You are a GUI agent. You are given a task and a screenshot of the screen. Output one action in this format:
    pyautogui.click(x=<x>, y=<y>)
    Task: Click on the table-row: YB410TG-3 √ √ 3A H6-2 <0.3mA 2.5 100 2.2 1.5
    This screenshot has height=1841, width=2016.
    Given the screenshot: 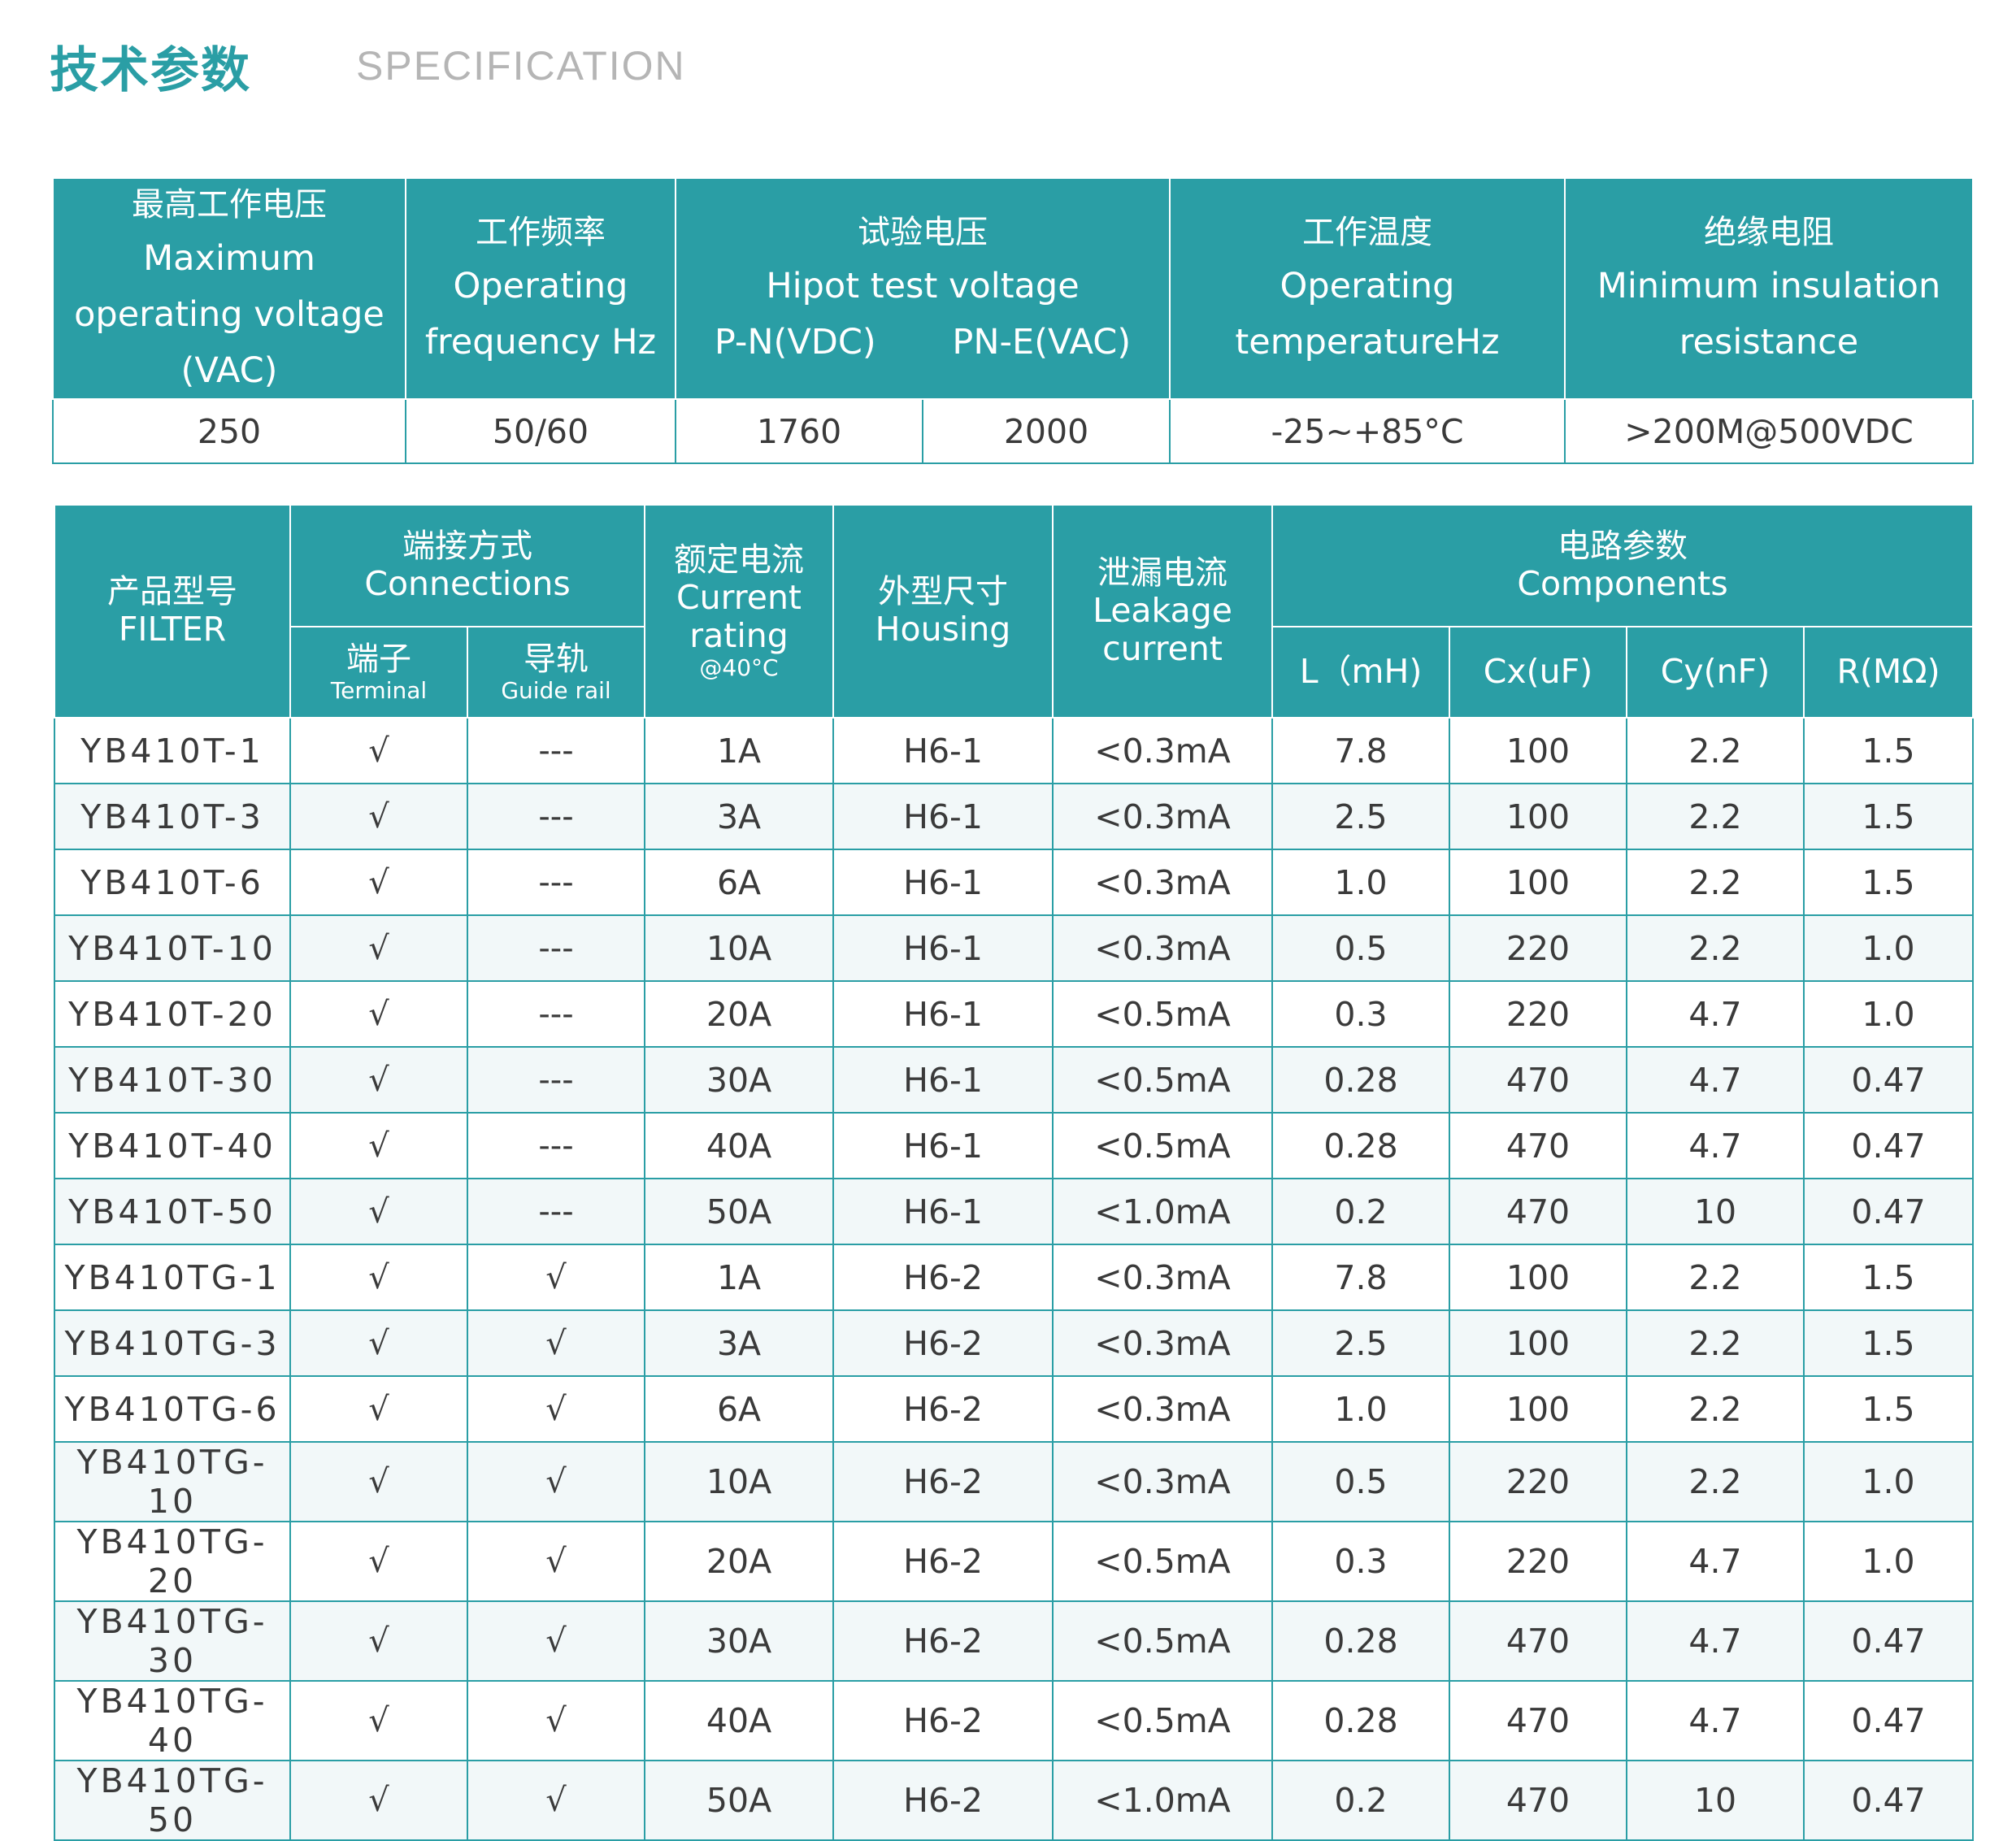 What is the action you would take?
    pyautogui.click(x=1014, y=1343)
    